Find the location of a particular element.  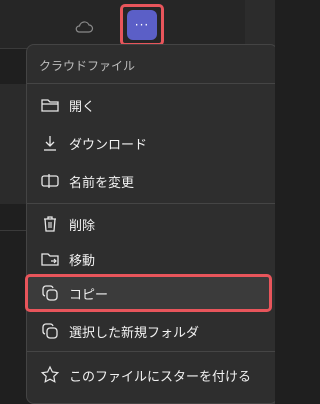

move-folder-icon is located at coordinates (50, 259).